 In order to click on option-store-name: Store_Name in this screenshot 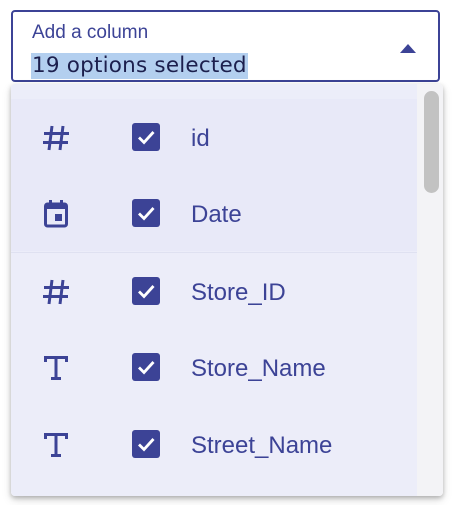, I will do `click(214, 367)`.